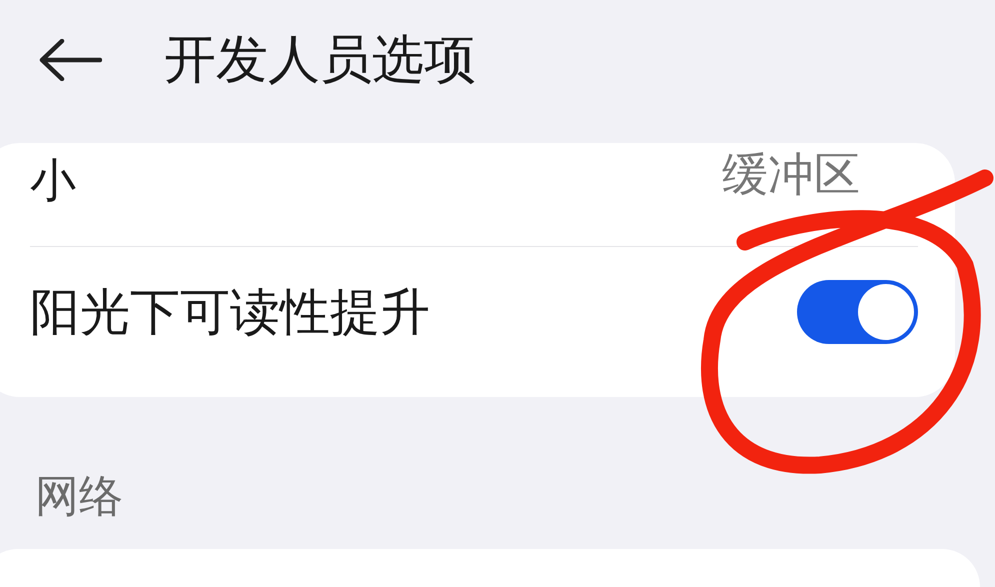 The image size is (995, 587). I want to click on setting-label: 小, so click(53, 179).